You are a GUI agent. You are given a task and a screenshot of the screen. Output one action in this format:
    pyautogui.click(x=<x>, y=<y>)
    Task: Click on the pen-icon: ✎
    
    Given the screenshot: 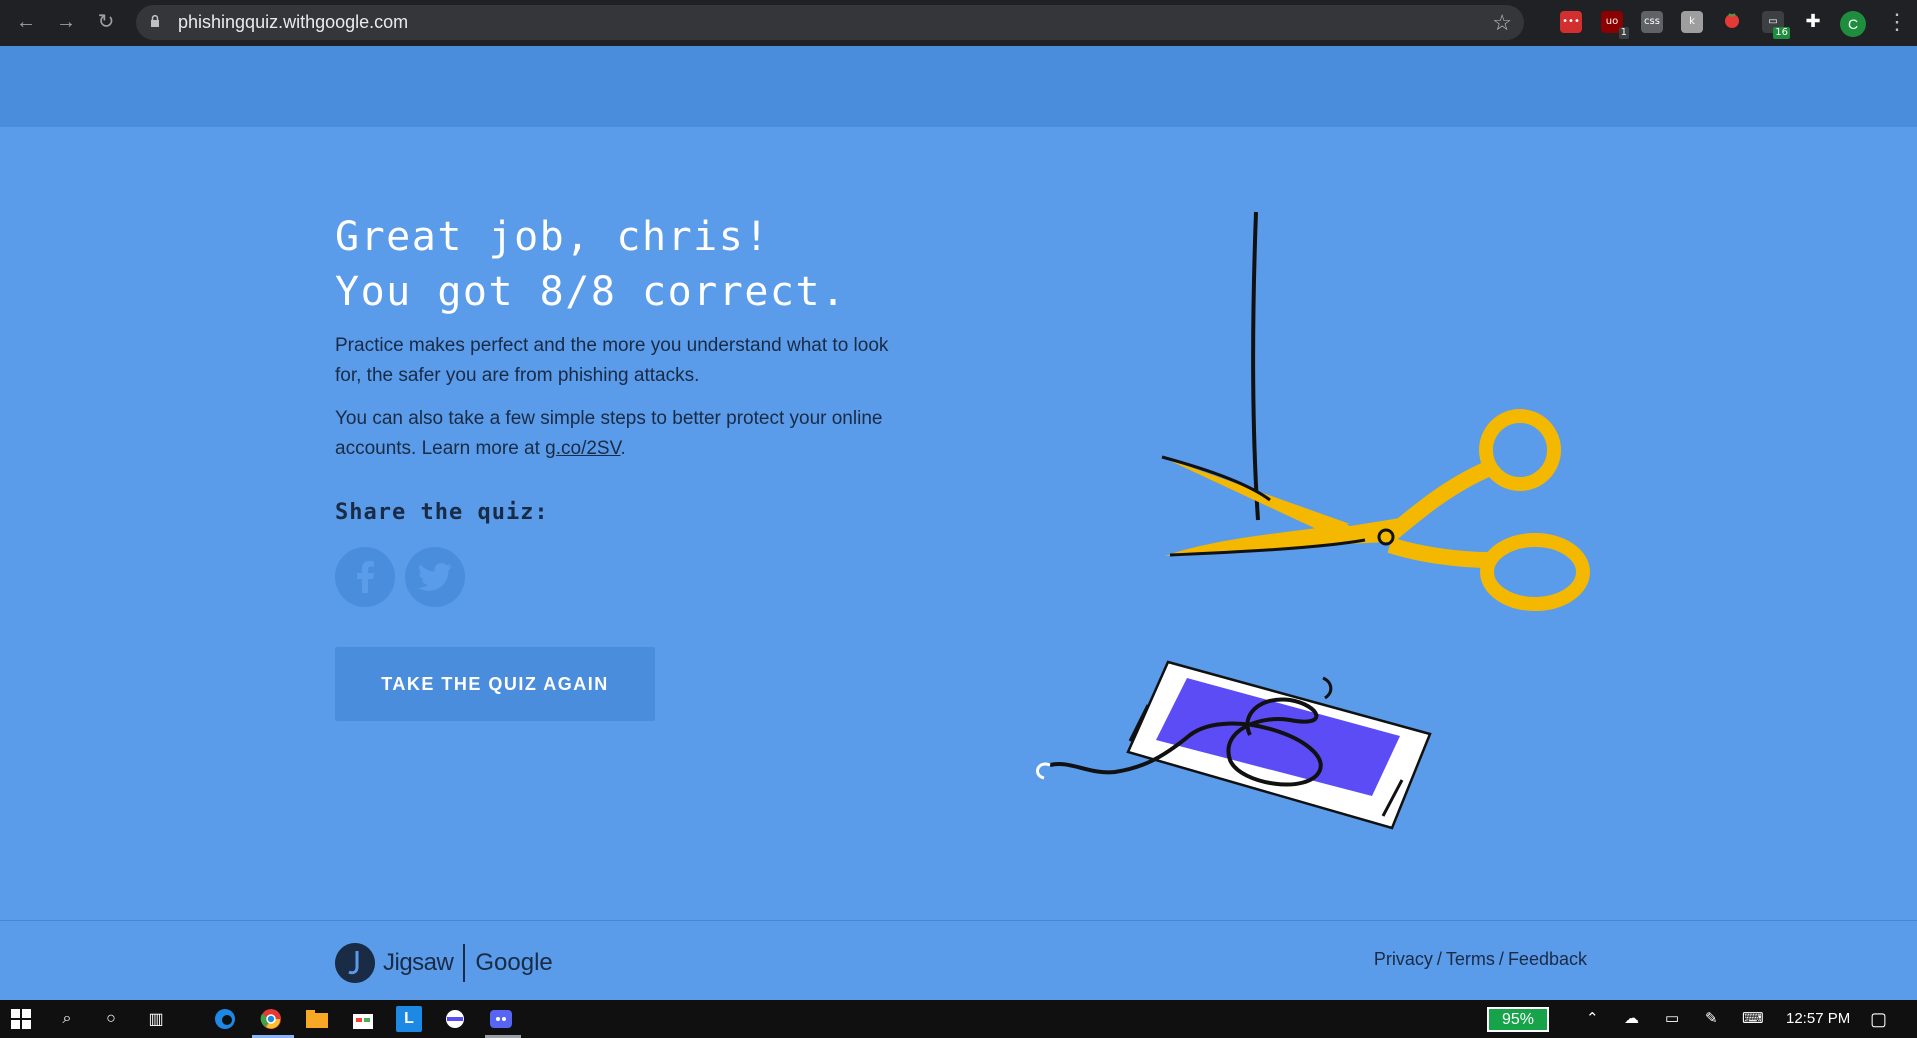 What is the action you would take?
    pyautogui.click(x=1711, y=1019)
    